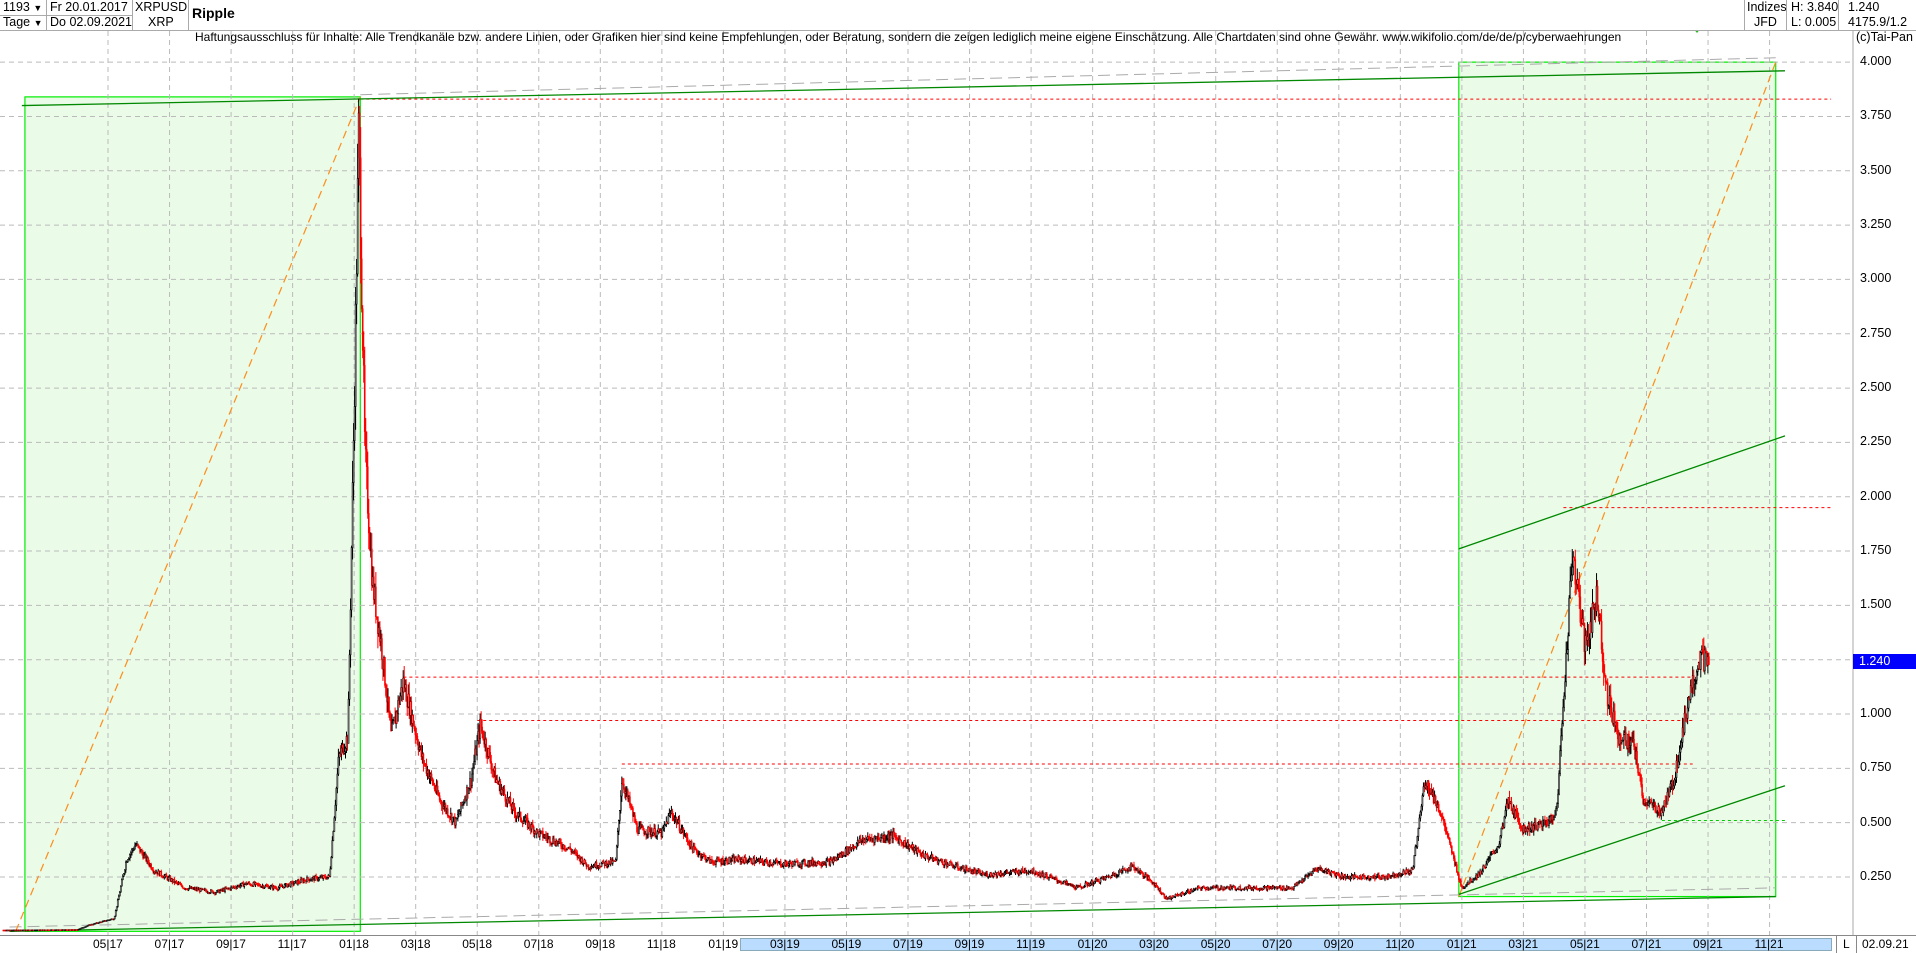 The height and width of the screenshot is (953, 1916). Describe the element at coordinates (1876, 278) in the screenshot. I see `y-tick-label: 3.000` at that location.